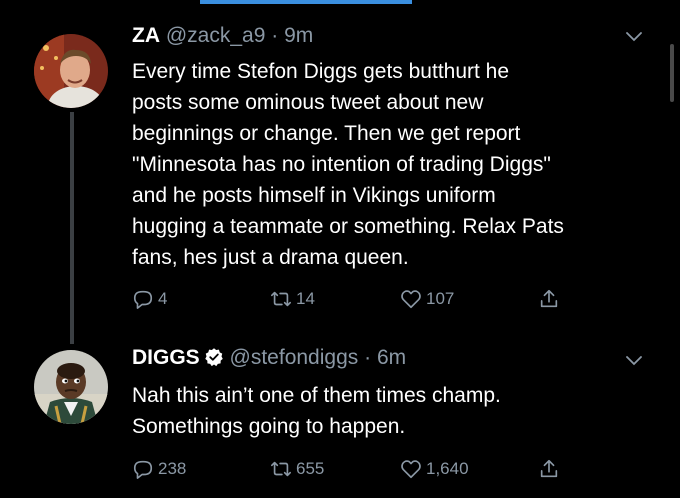 Image resolution: width=680 pixels, height=498 pixels. I want to click on like-button: 107, so click(427, 299).